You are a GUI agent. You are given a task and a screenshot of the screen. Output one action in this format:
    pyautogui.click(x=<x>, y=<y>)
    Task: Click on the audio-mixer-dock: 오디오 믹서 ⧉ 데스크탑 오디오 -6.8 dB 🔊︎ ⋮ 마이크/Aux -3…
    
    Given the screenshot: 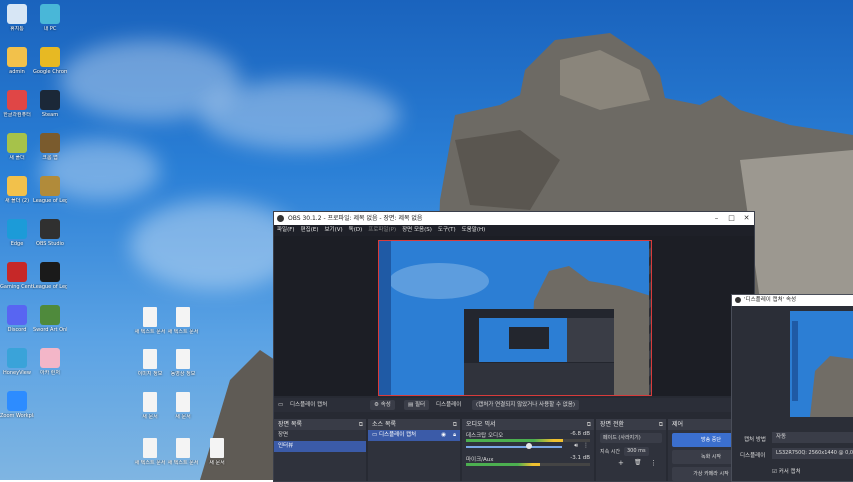 What is the action you would take?
    pyautogui.click(x=528, y=450)
    